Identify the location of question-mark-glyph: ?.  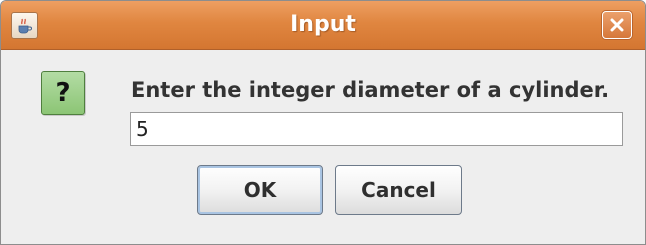
(63, 93).